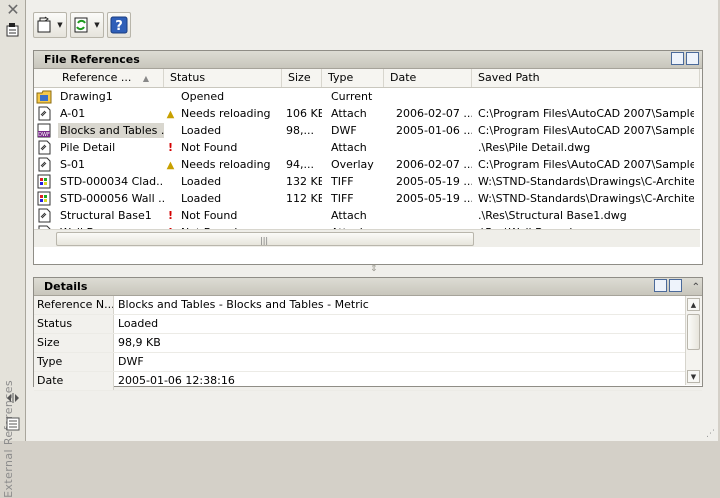  Describe the element at coordinates (99, 78) in the screenshot. I see `column-reference-name: Reference ... ▲` at that location.